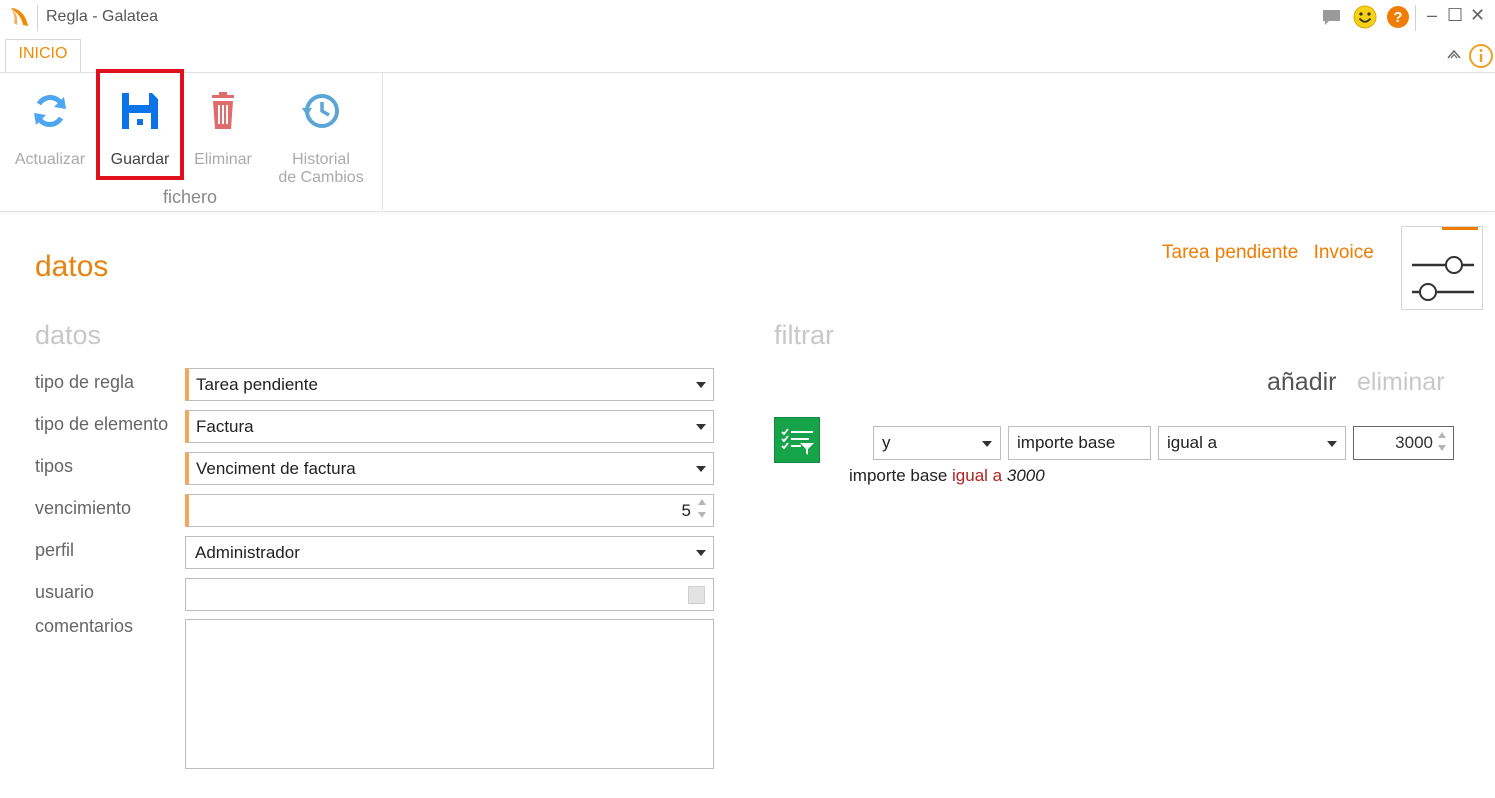 This screenshot has width=1495, height=798. Describe the element at coordinates (1192, 442) in the screenshot. I see `filter-operator-value: igual a` at that location.